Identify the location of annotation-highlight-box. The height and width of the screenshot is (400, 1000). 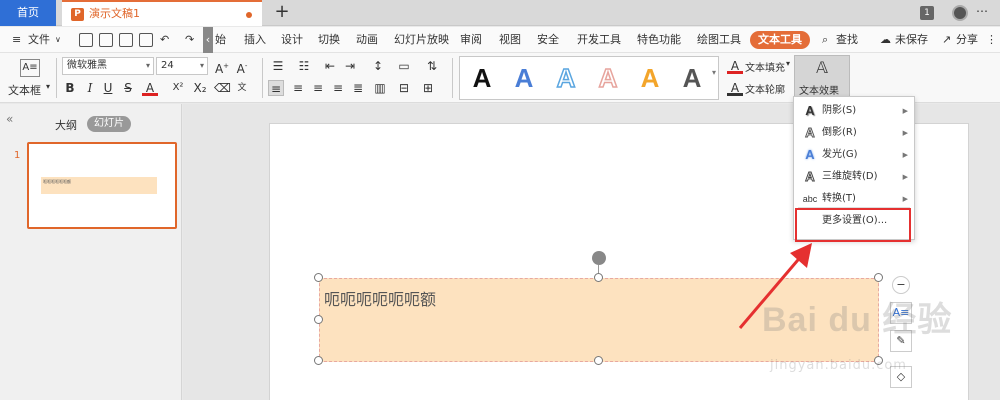
(853, 225).